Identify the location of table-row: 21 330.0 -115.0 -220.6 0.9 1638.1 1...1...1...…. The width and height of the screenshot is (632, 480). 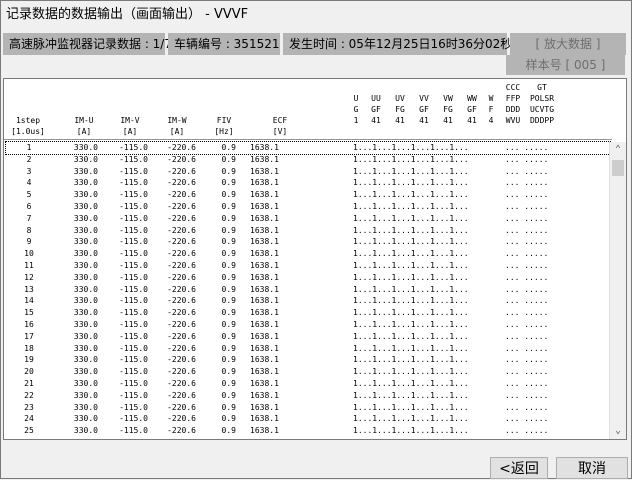
(308, 384).